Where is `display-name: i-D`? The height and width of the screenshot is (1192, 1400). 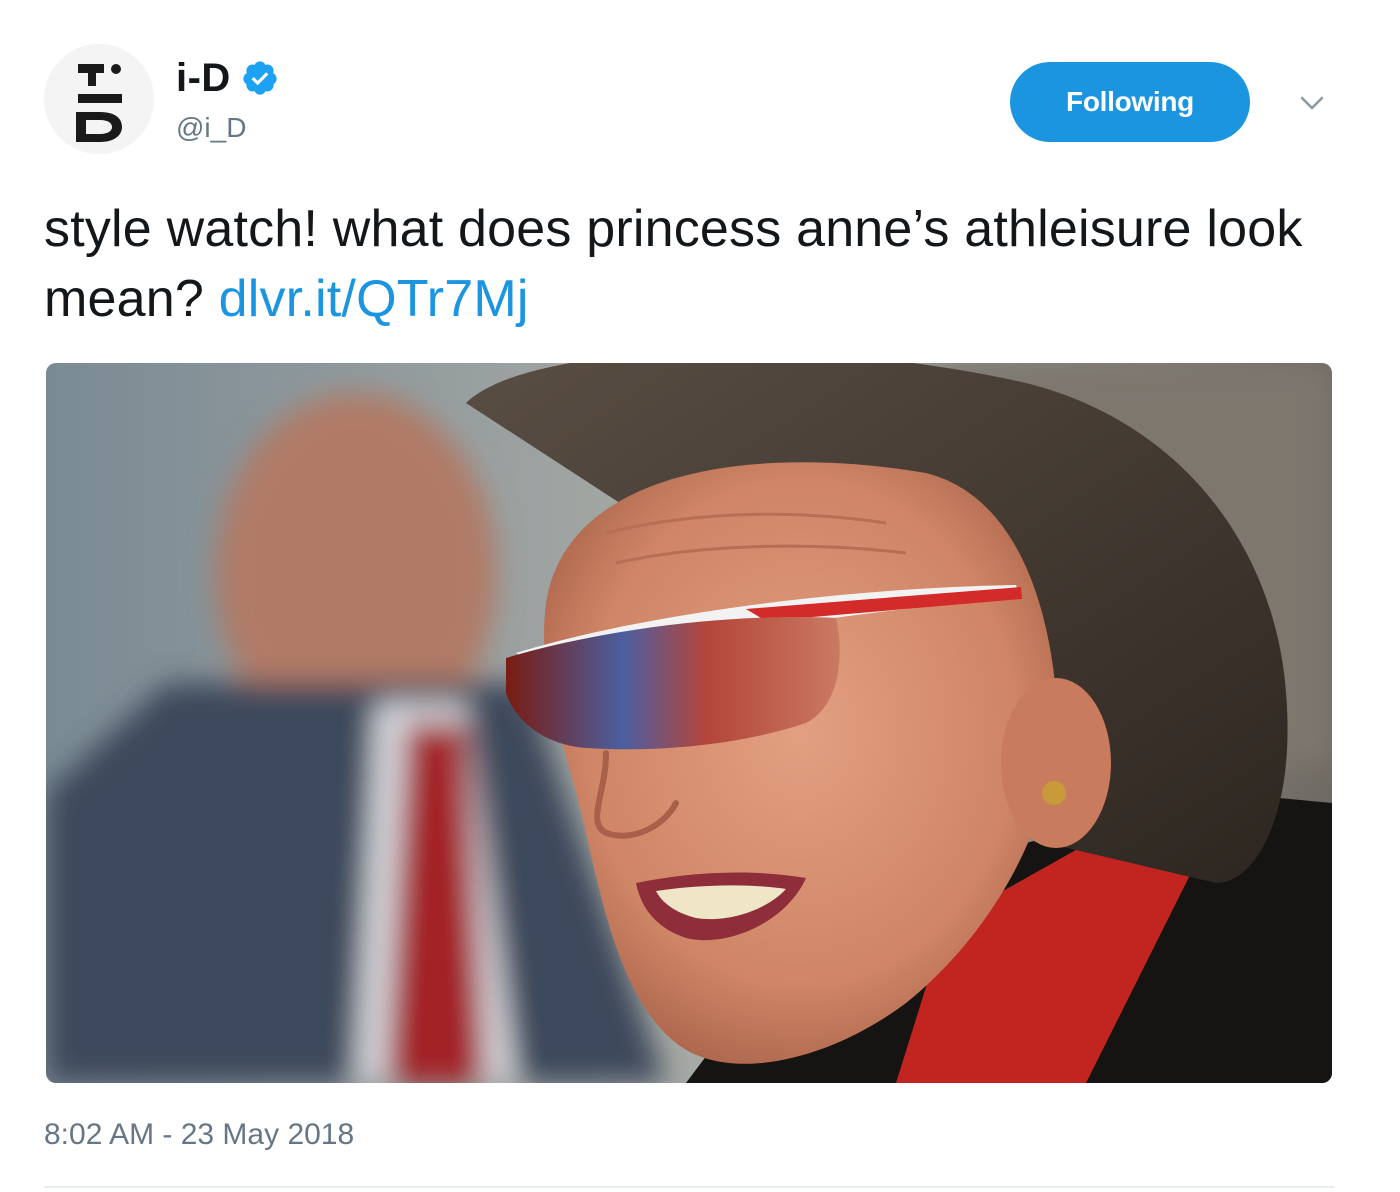
display-name: i-D is located at coordinates (203, 78).